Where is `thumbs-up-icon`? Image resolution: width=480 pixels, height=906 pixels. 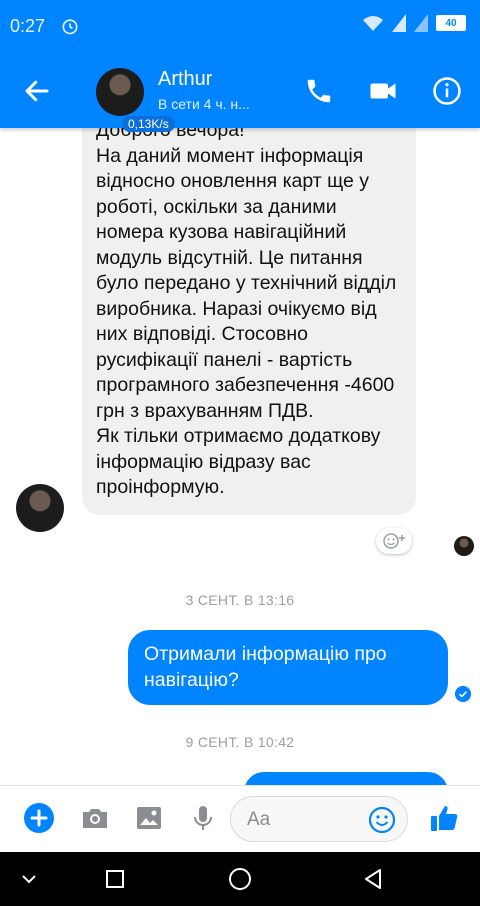
thumbs-up-icon is located at coordinates (444, 818).